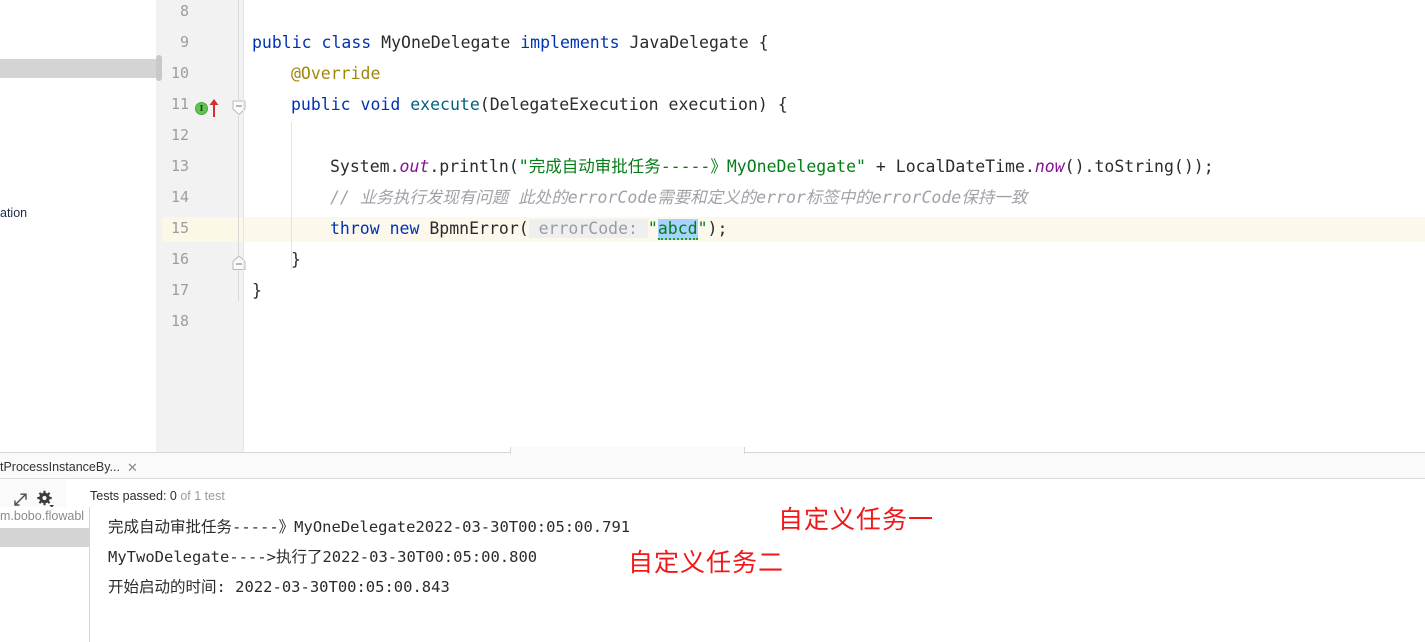 This screenshot has width=1425, height=642. What do you see at coordinates (238, 286) in the screenshot?
I see `fold-rail-lower` at bounding box center [238, 286].